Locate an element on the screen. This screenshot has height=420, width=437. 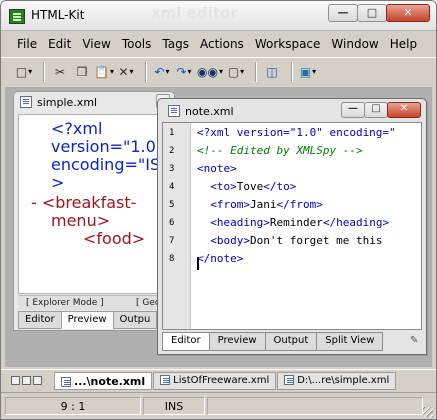
line-number: 6 is located at coordinates (172, 223).